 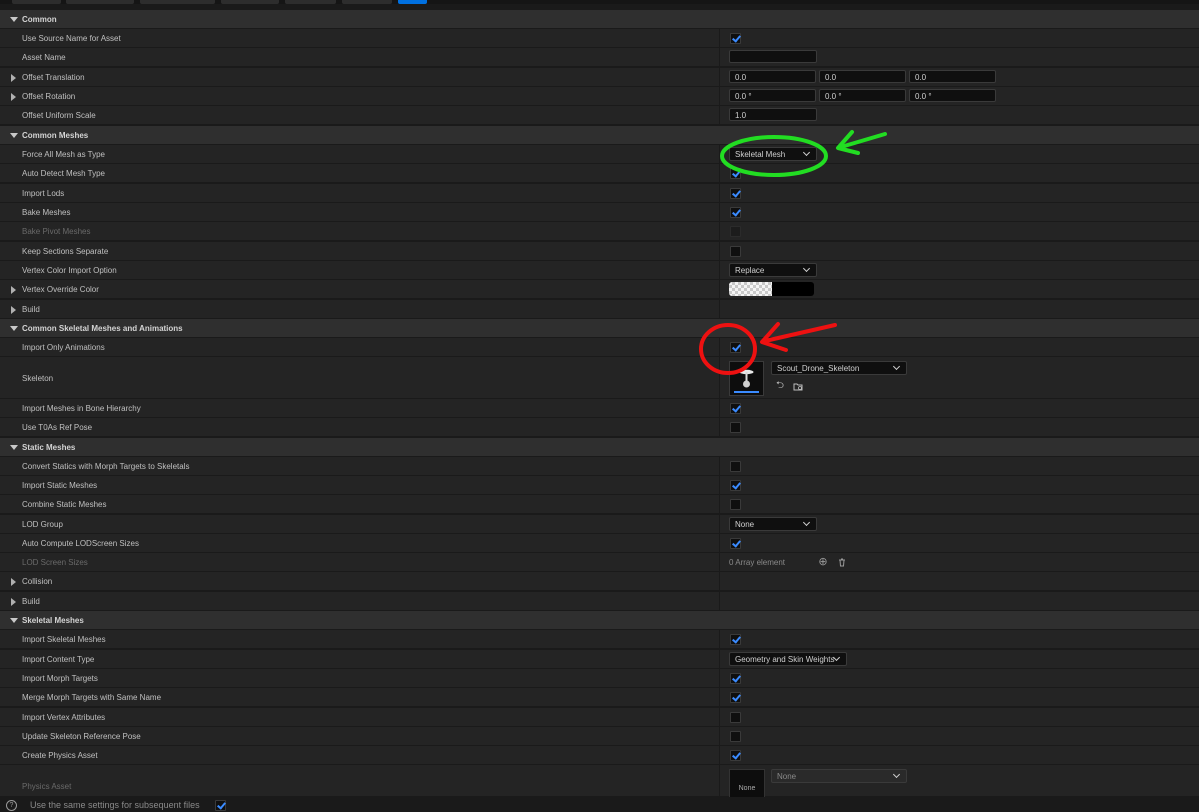 What do you see at coordinates (81, 408) in the screenshot?
I see `property-label: Import Meshes in Bone Hierarchy` at bounding box center [81, 408].